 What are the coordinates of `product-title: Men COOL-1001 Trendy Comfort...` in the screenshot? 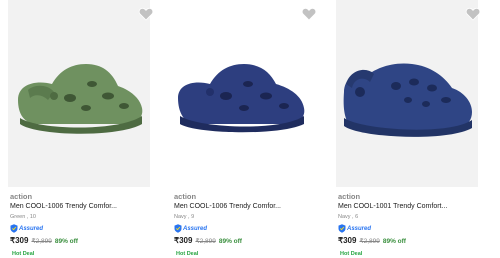 It's located at (392, 206).